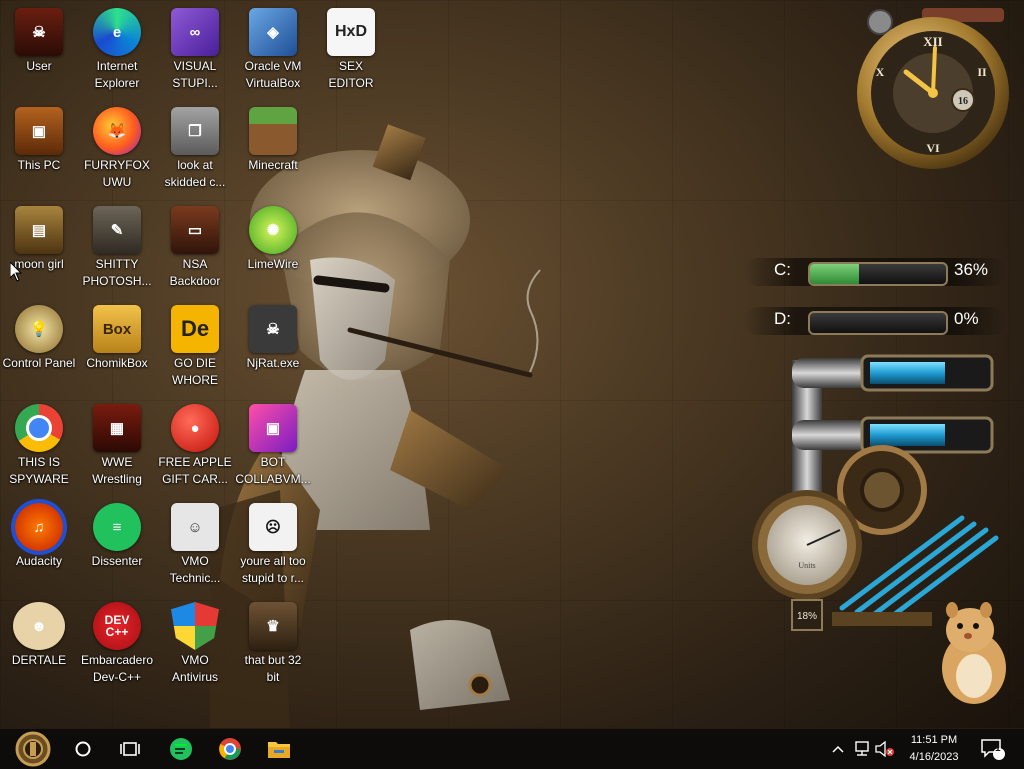 The width and height of the screenshot is (1024, 769). I want to click on taskbar-chrome-button, so click(230, 749).